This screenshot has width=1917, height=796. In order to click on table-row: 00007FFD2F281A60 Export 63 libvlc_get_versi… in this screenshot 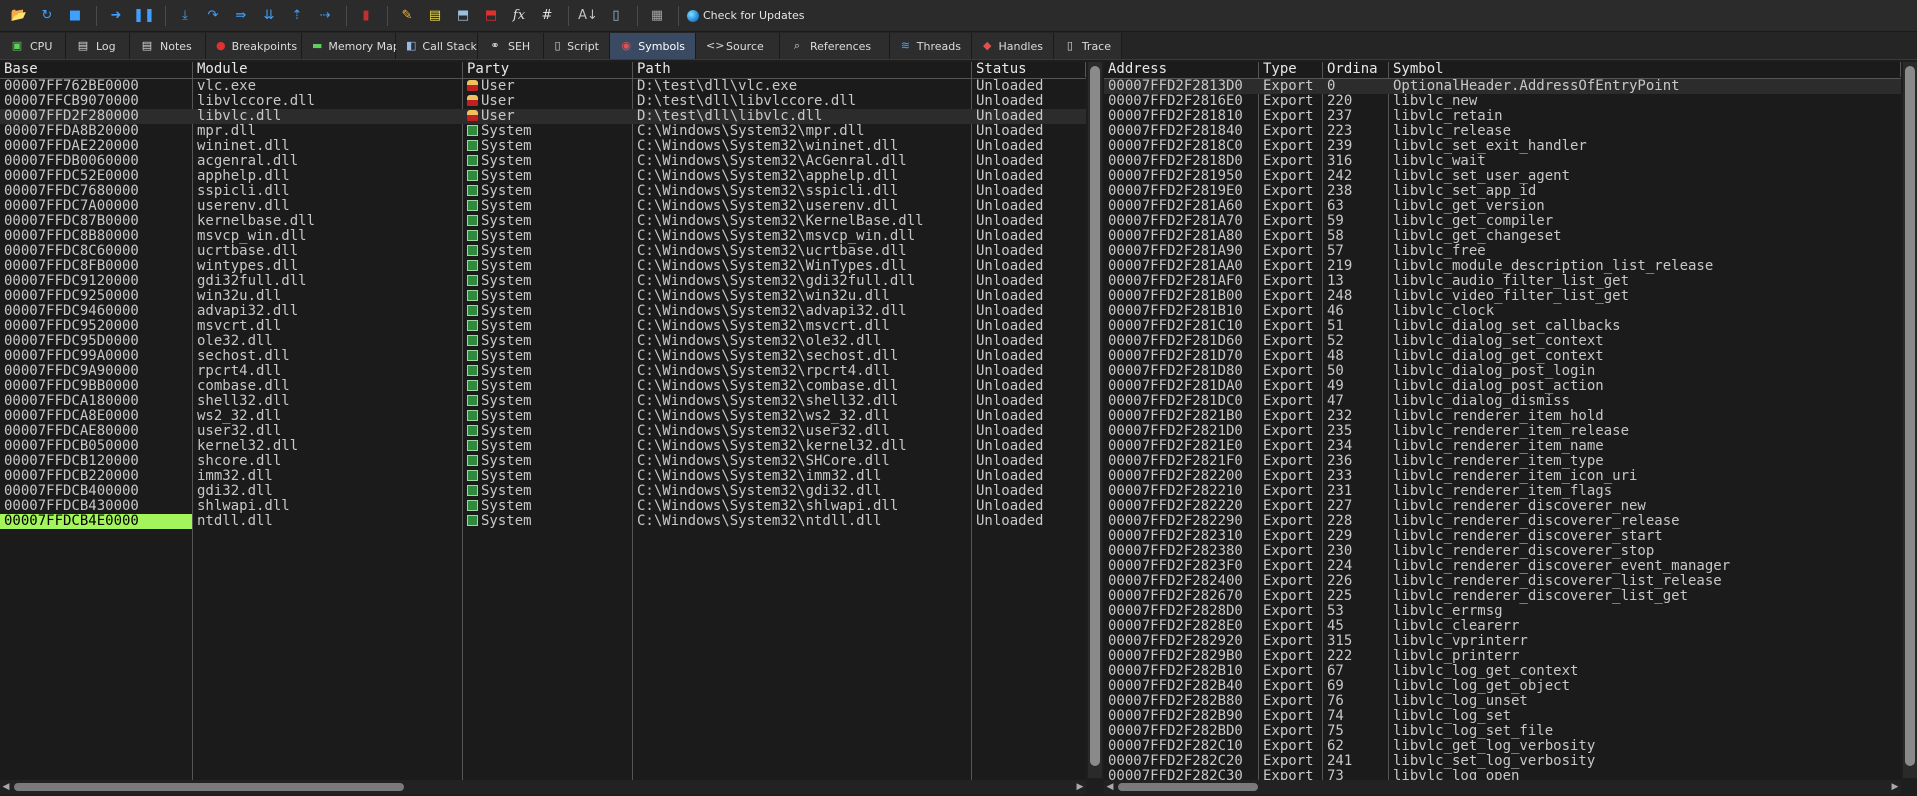, I will do `click(1502, 206)`.